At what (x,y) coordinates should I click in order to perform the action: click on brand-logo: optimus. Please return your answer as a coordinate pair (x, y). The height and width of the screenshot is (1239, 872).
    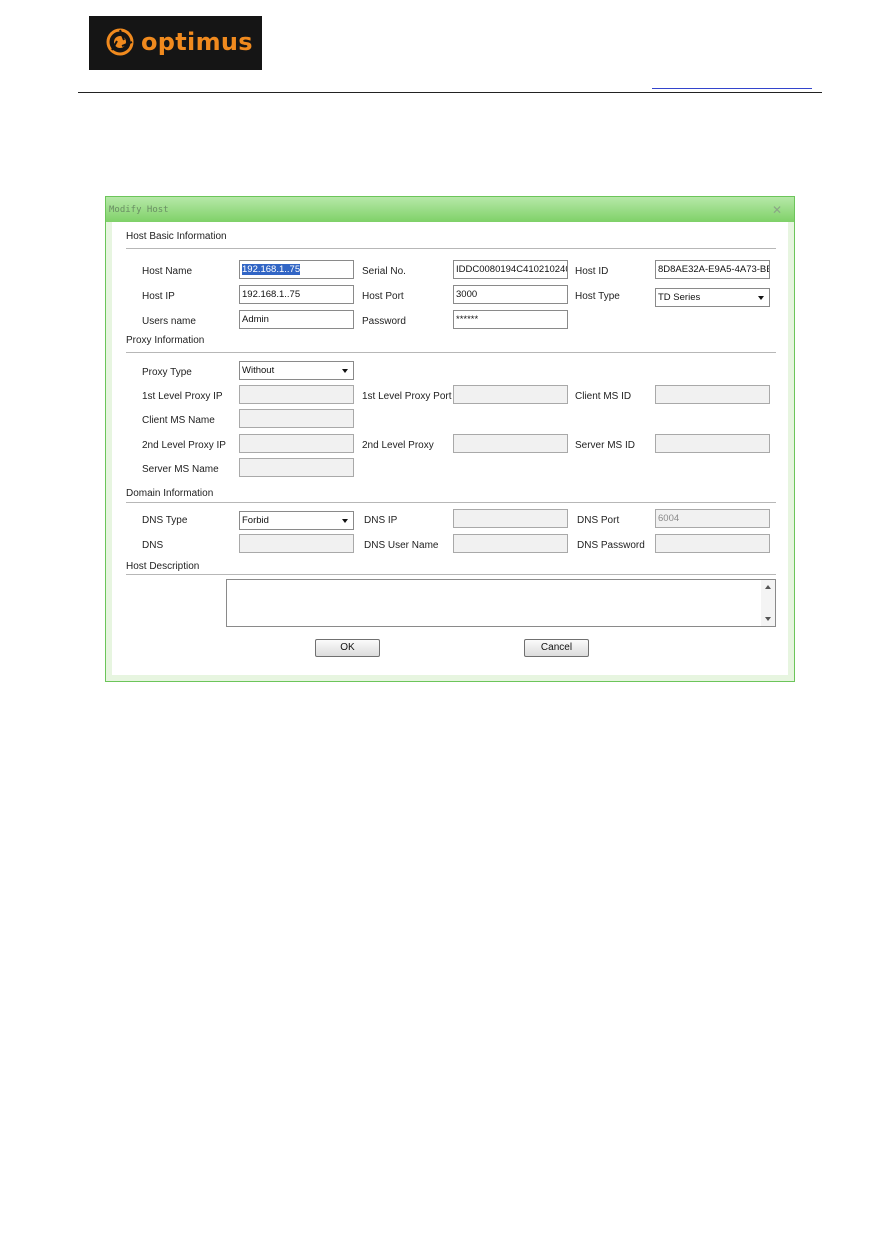
    Looking at the image, I should click on (175, 43).